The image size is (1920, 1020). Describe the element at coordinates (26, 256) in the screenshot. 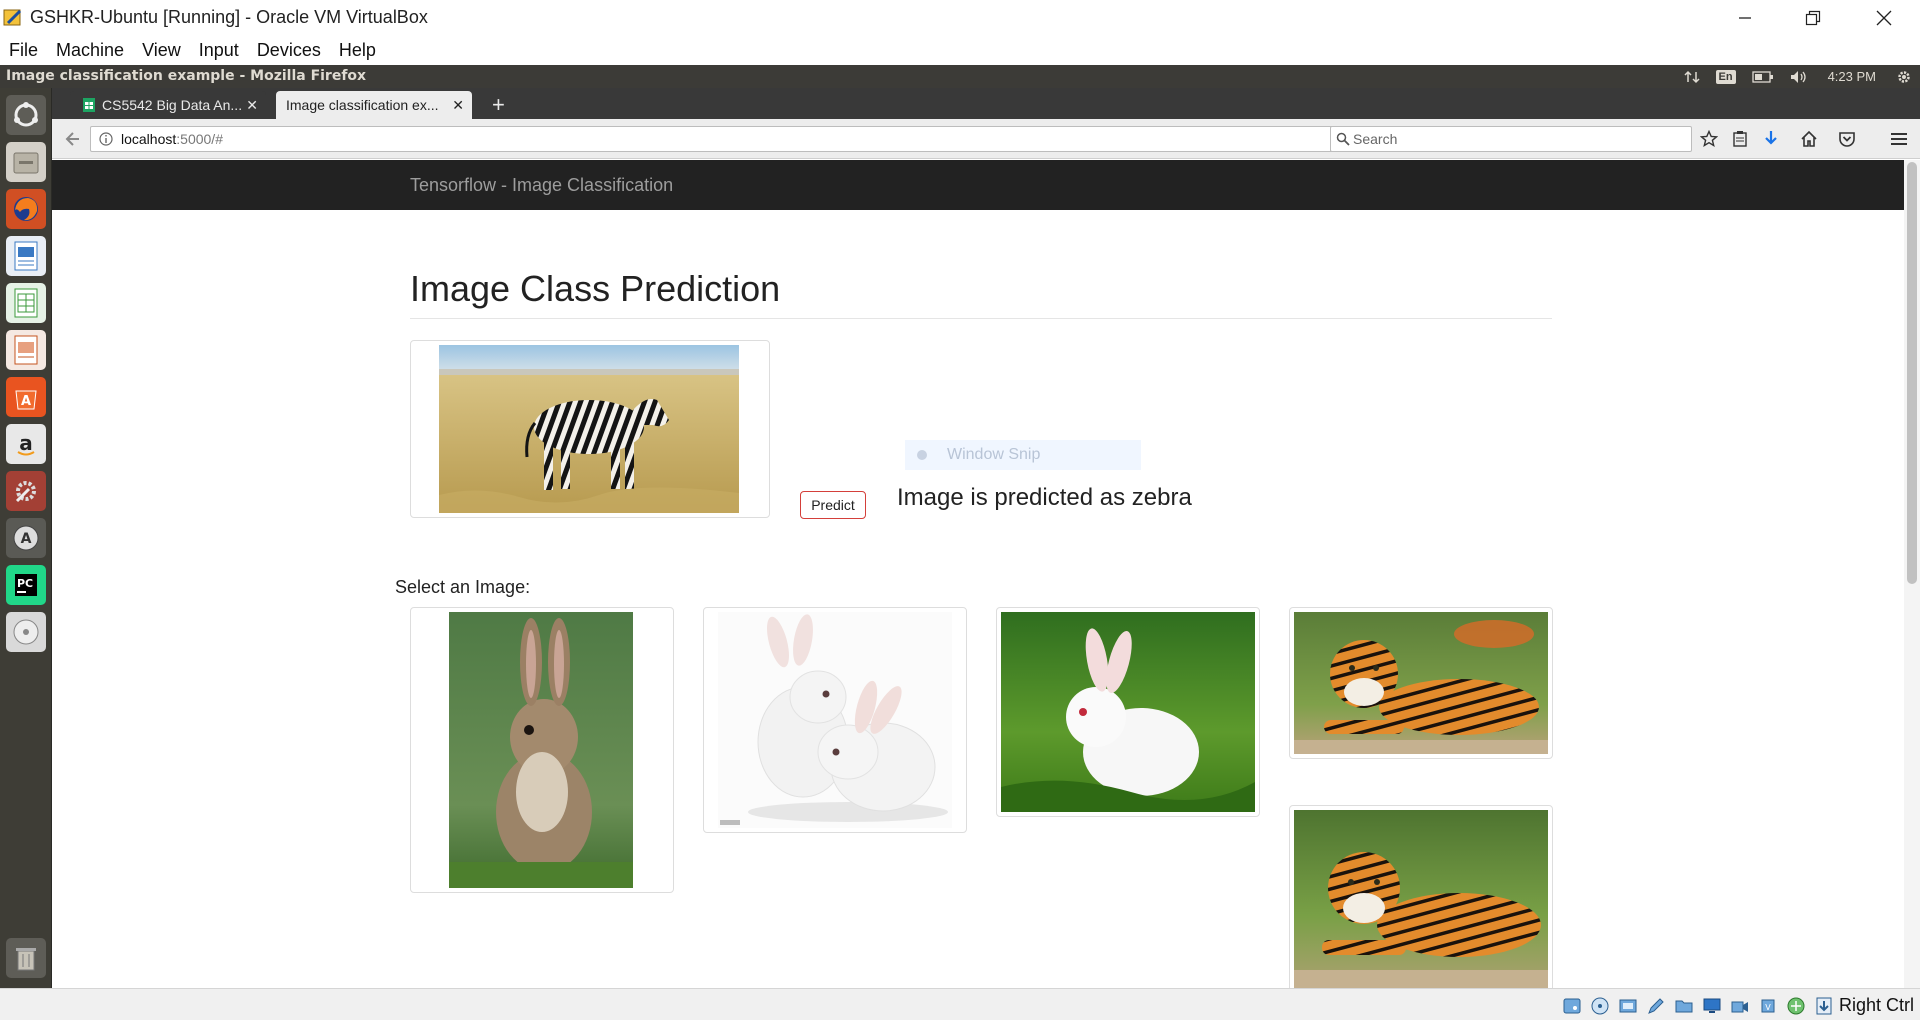

I see `writer-icon` at that location.